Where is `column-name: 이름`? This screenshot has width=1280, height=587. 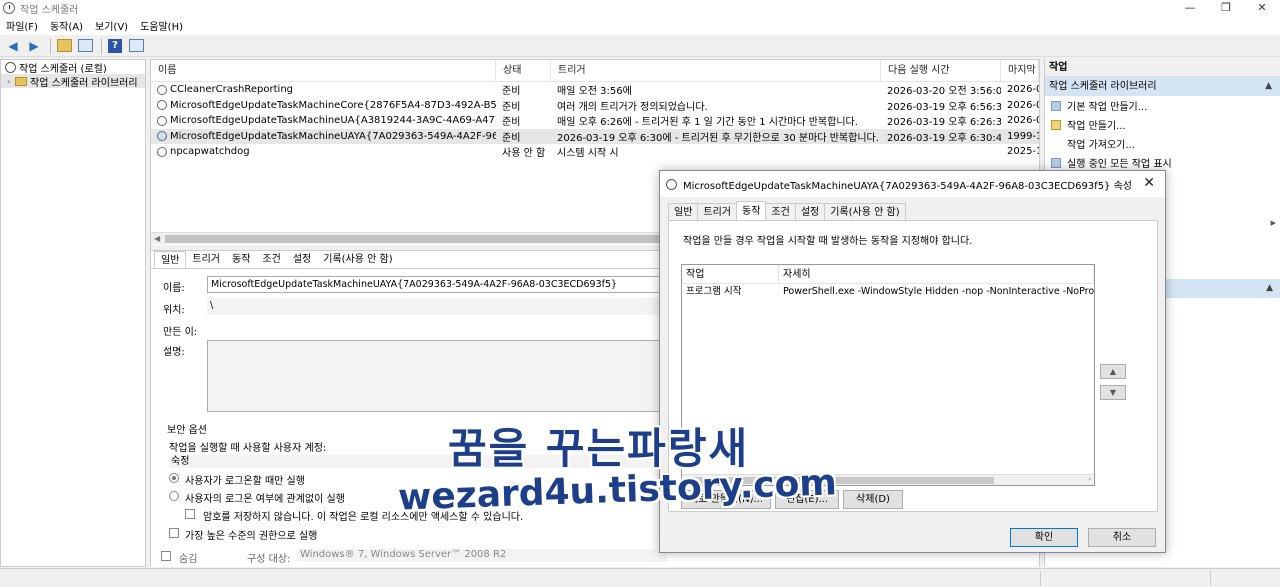 column-name: 이름 is located at coordinates (323, 71).